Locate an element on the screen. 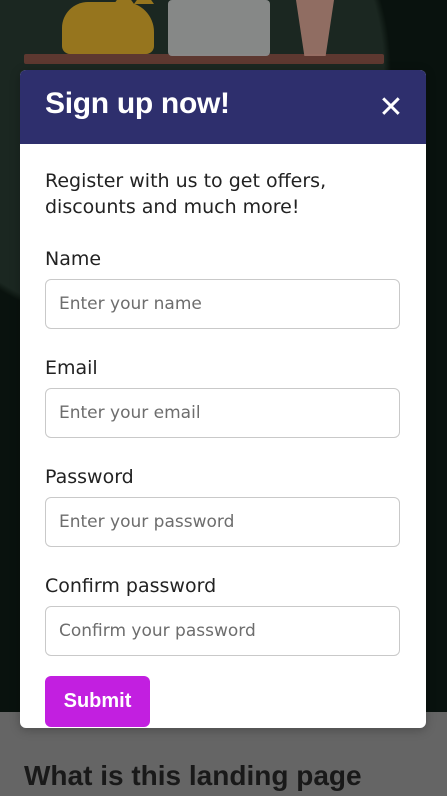 The image size is (447, 796). close-button: ✕ is located at coordinates (391, 107).